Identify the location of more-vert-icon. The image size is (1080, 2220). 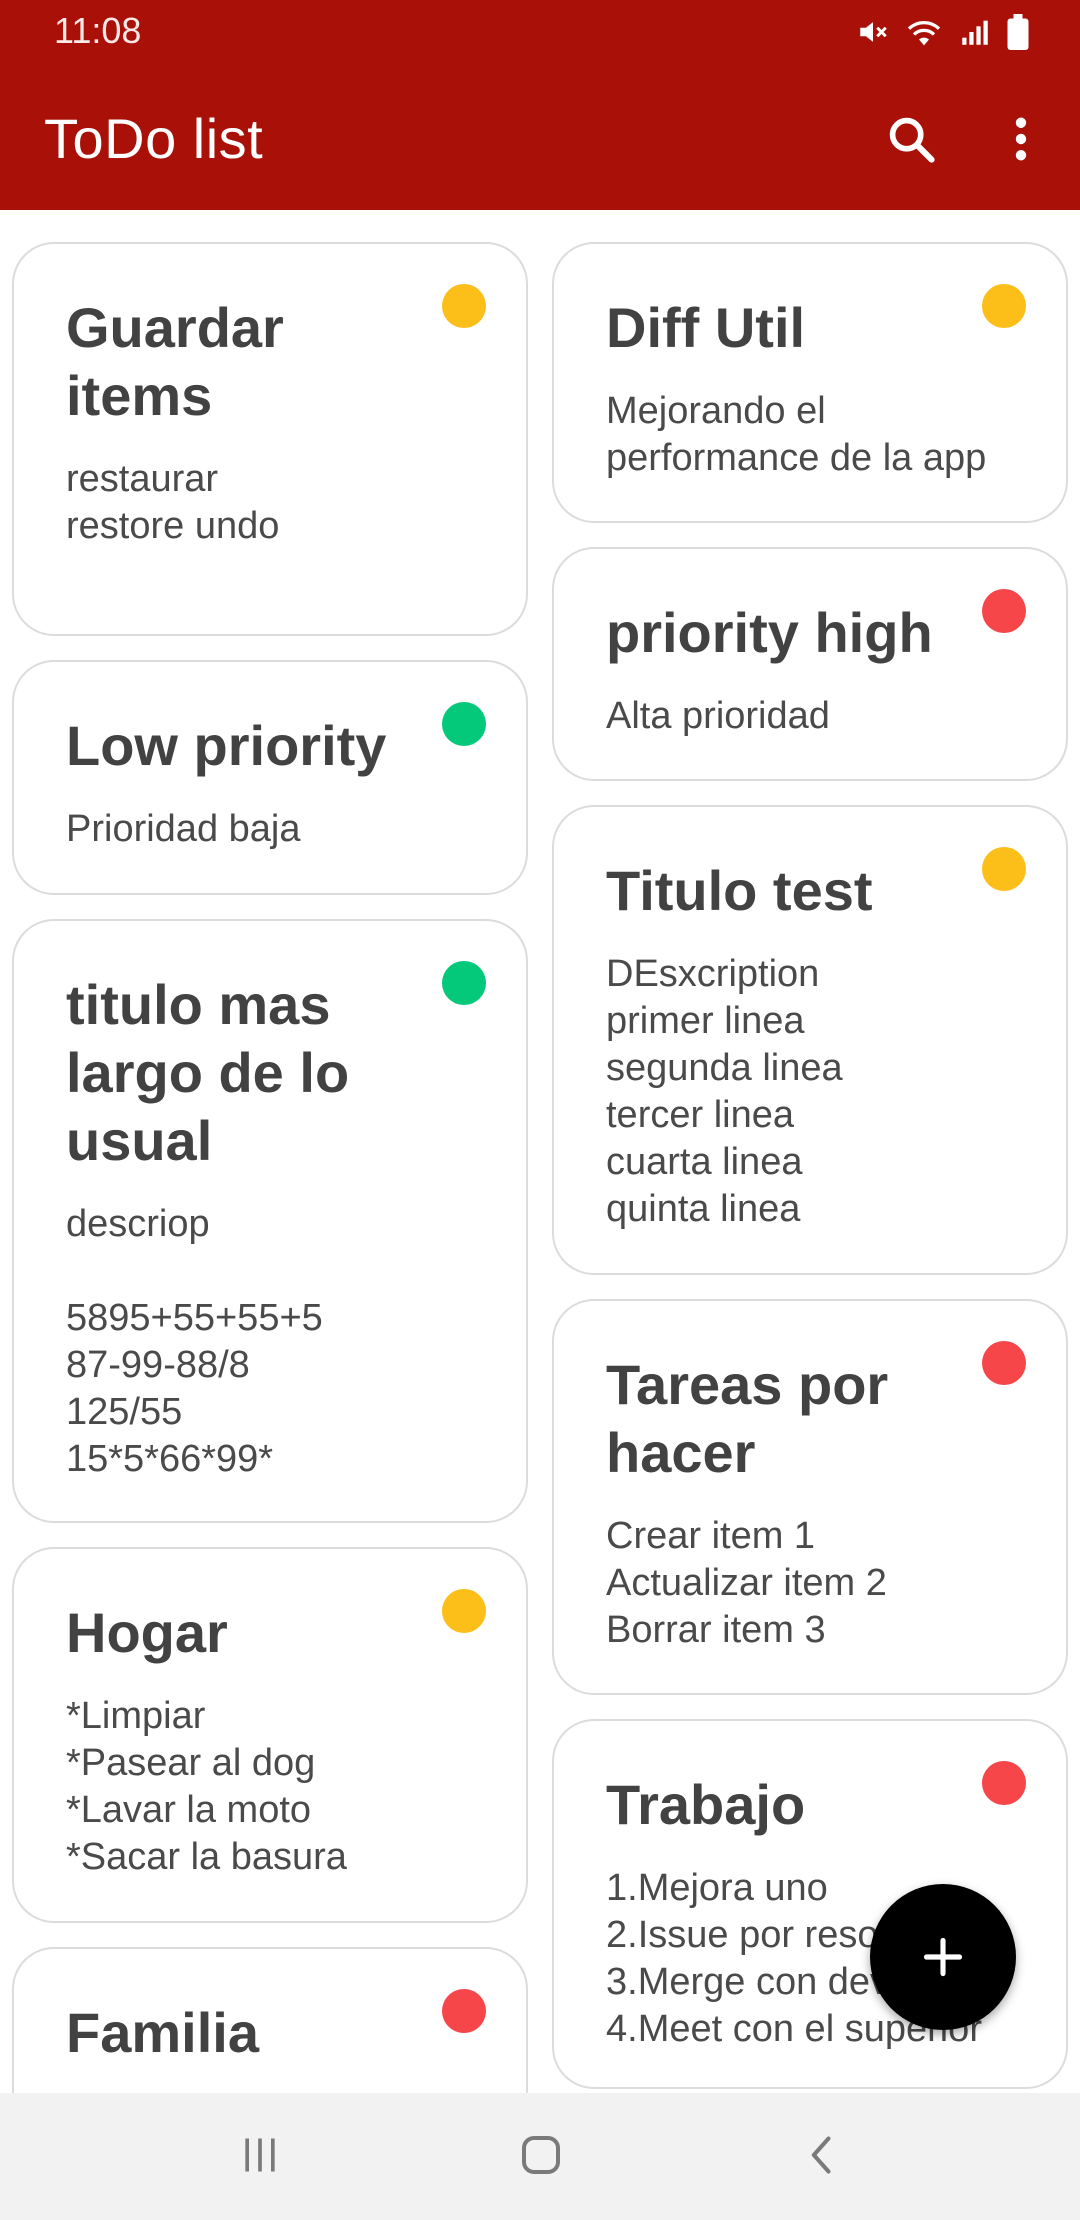
(1021, 139).